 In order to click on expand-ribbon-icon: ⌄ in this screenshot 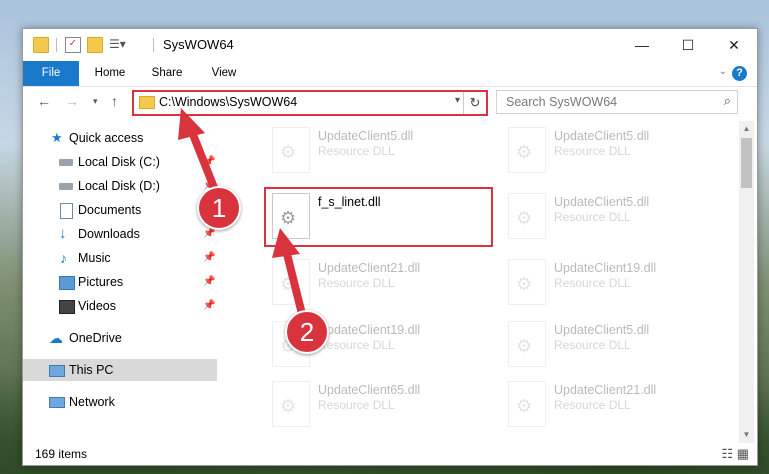, I will do `click(723, 71)`.